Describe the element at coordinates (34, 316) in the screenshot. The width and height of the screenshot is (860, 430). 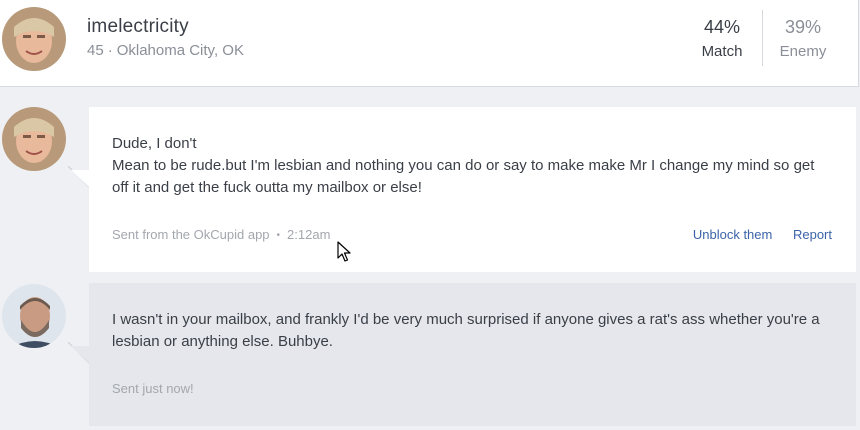
I see `own-avatar` at that location.